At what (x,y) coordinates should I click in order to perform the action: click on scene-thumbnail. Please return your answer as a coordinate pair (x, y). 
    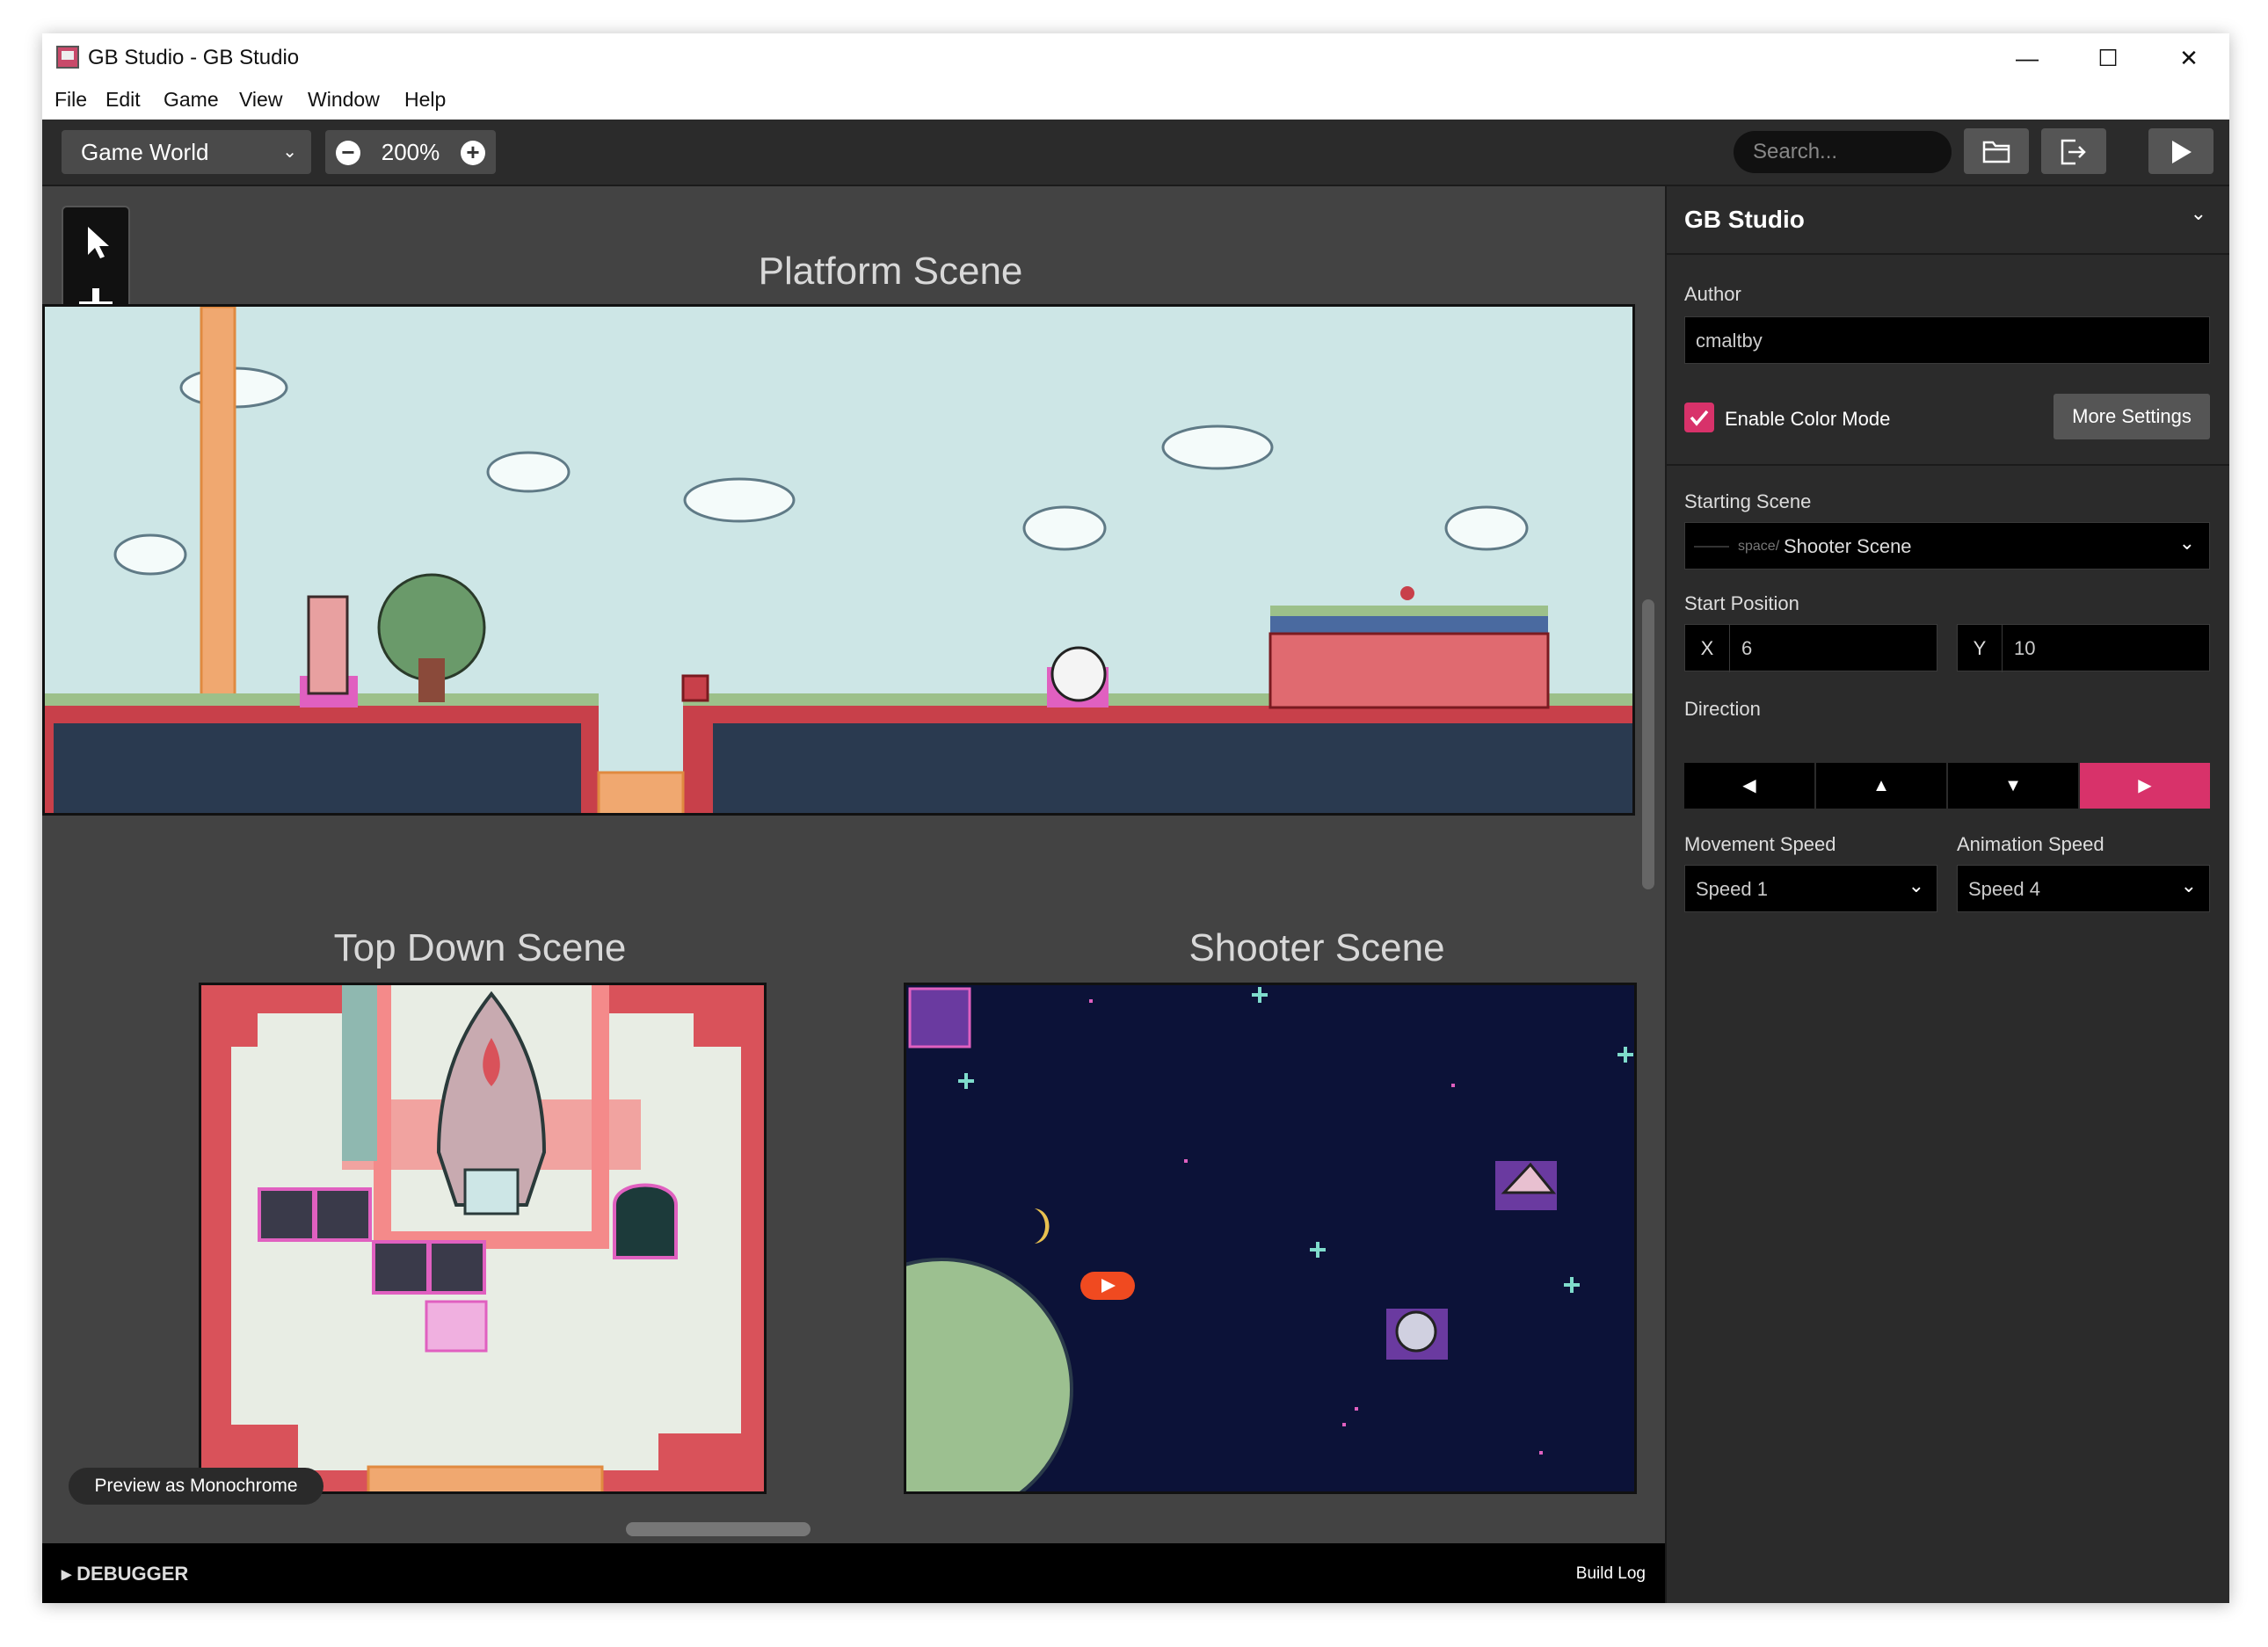
    Looking at the image, I should click on (1712, 547).